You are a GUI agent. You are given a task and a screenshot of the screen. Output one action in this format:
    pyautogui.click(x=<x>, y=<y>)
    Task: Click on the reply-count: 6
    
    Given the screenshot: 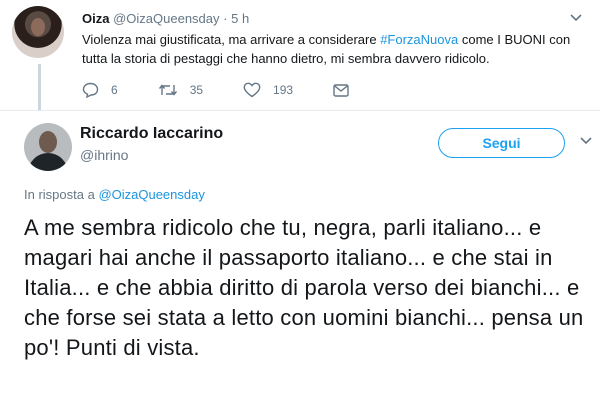 What is the action you would take?
    pyautogui.click(x=114, y=90)
    